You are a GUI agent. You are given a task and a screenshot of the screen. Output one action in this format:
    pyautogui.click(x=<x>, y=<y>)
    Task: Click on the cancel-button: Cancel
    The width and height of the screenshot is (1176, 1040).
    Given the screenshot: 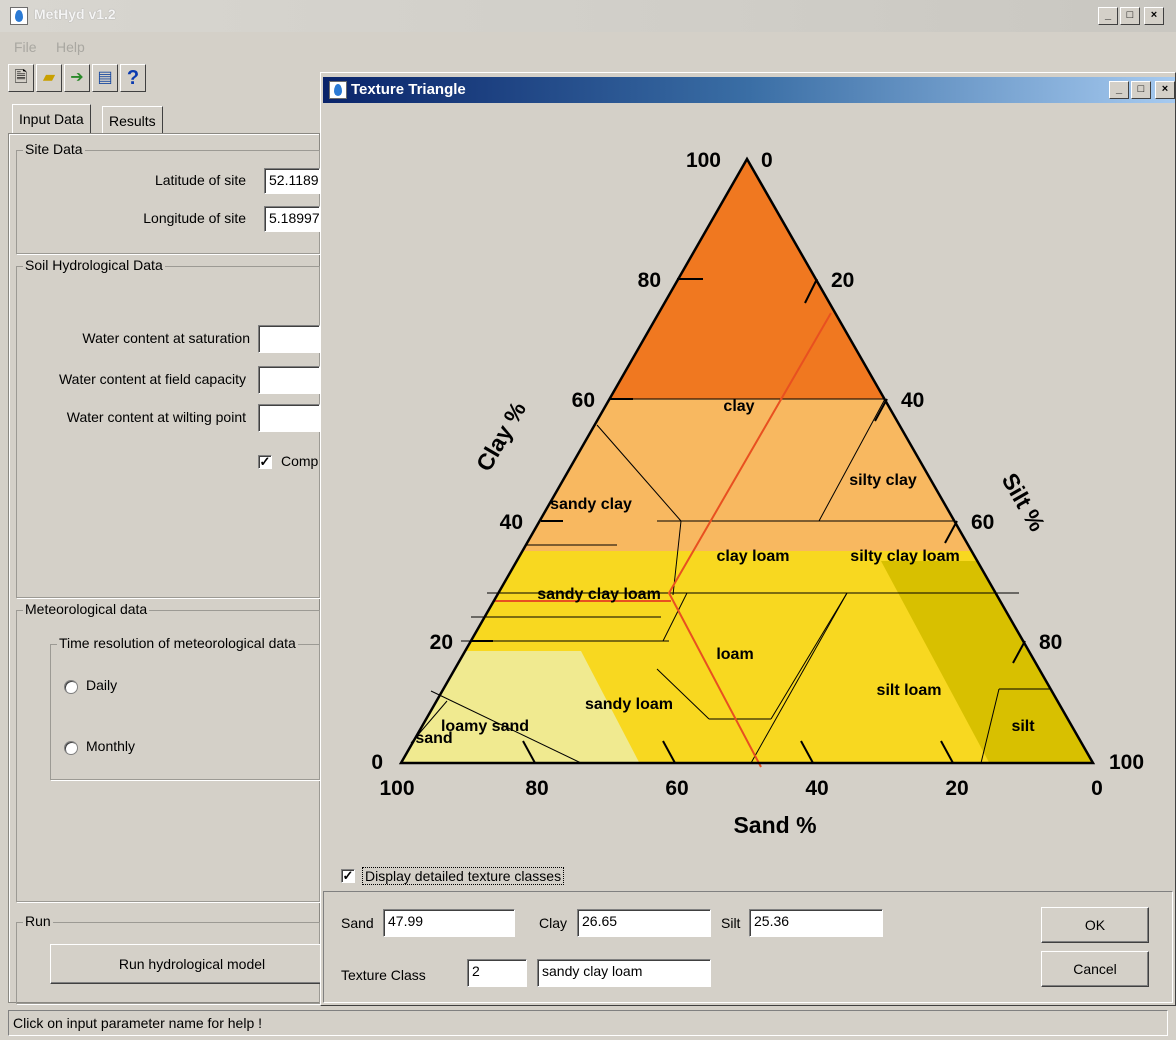 What is the action you would take?
    pyautogui.click(x=1095, y=969)
    